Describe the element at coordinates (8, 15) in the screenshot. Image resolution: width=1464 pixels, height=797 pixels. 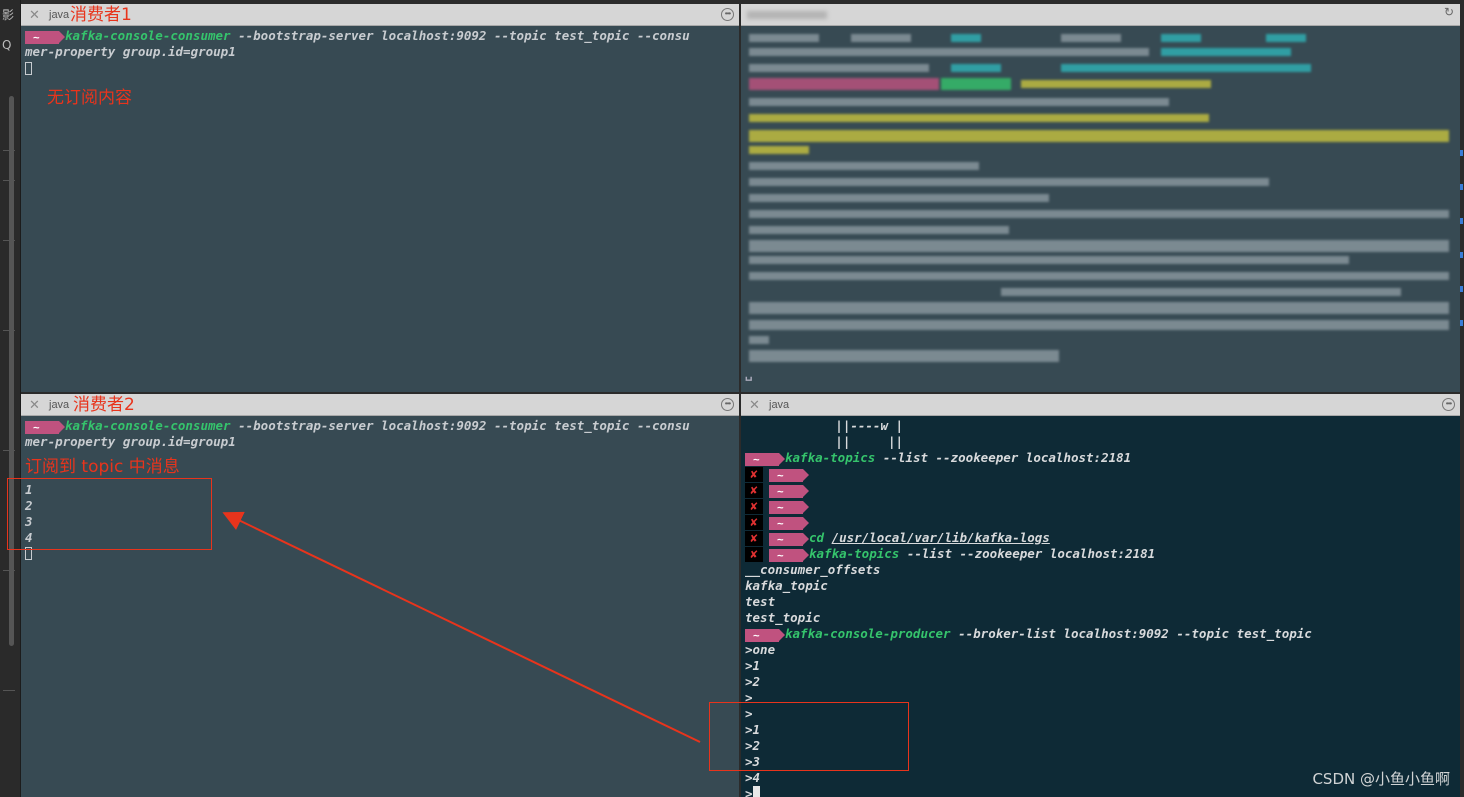
I see `sidebar-glyph: 影` at that location.